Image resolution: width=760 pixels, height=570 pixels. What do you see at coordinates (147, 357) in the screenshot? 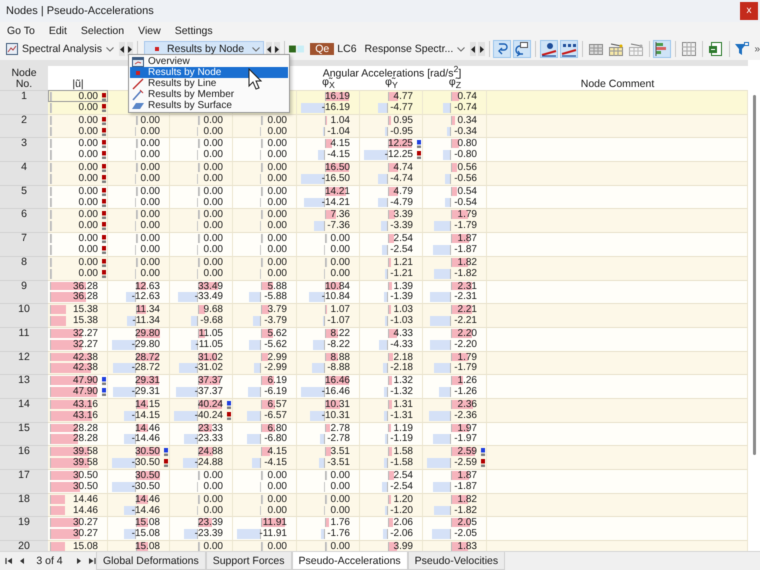
I see `cell-value: 28.72` at bounding box center [147, 357].